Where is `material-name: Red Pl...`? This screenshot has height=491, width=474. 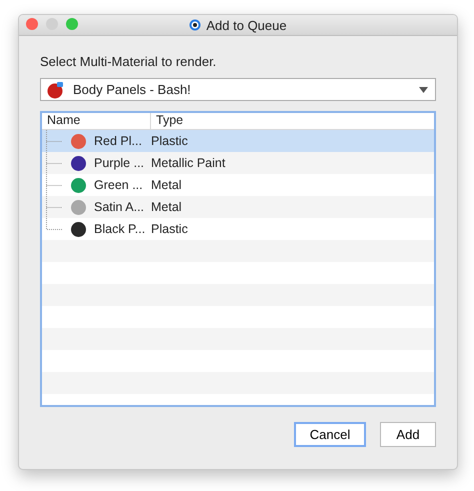 material-name: Red Pl... is located at coordinates (118, 141).